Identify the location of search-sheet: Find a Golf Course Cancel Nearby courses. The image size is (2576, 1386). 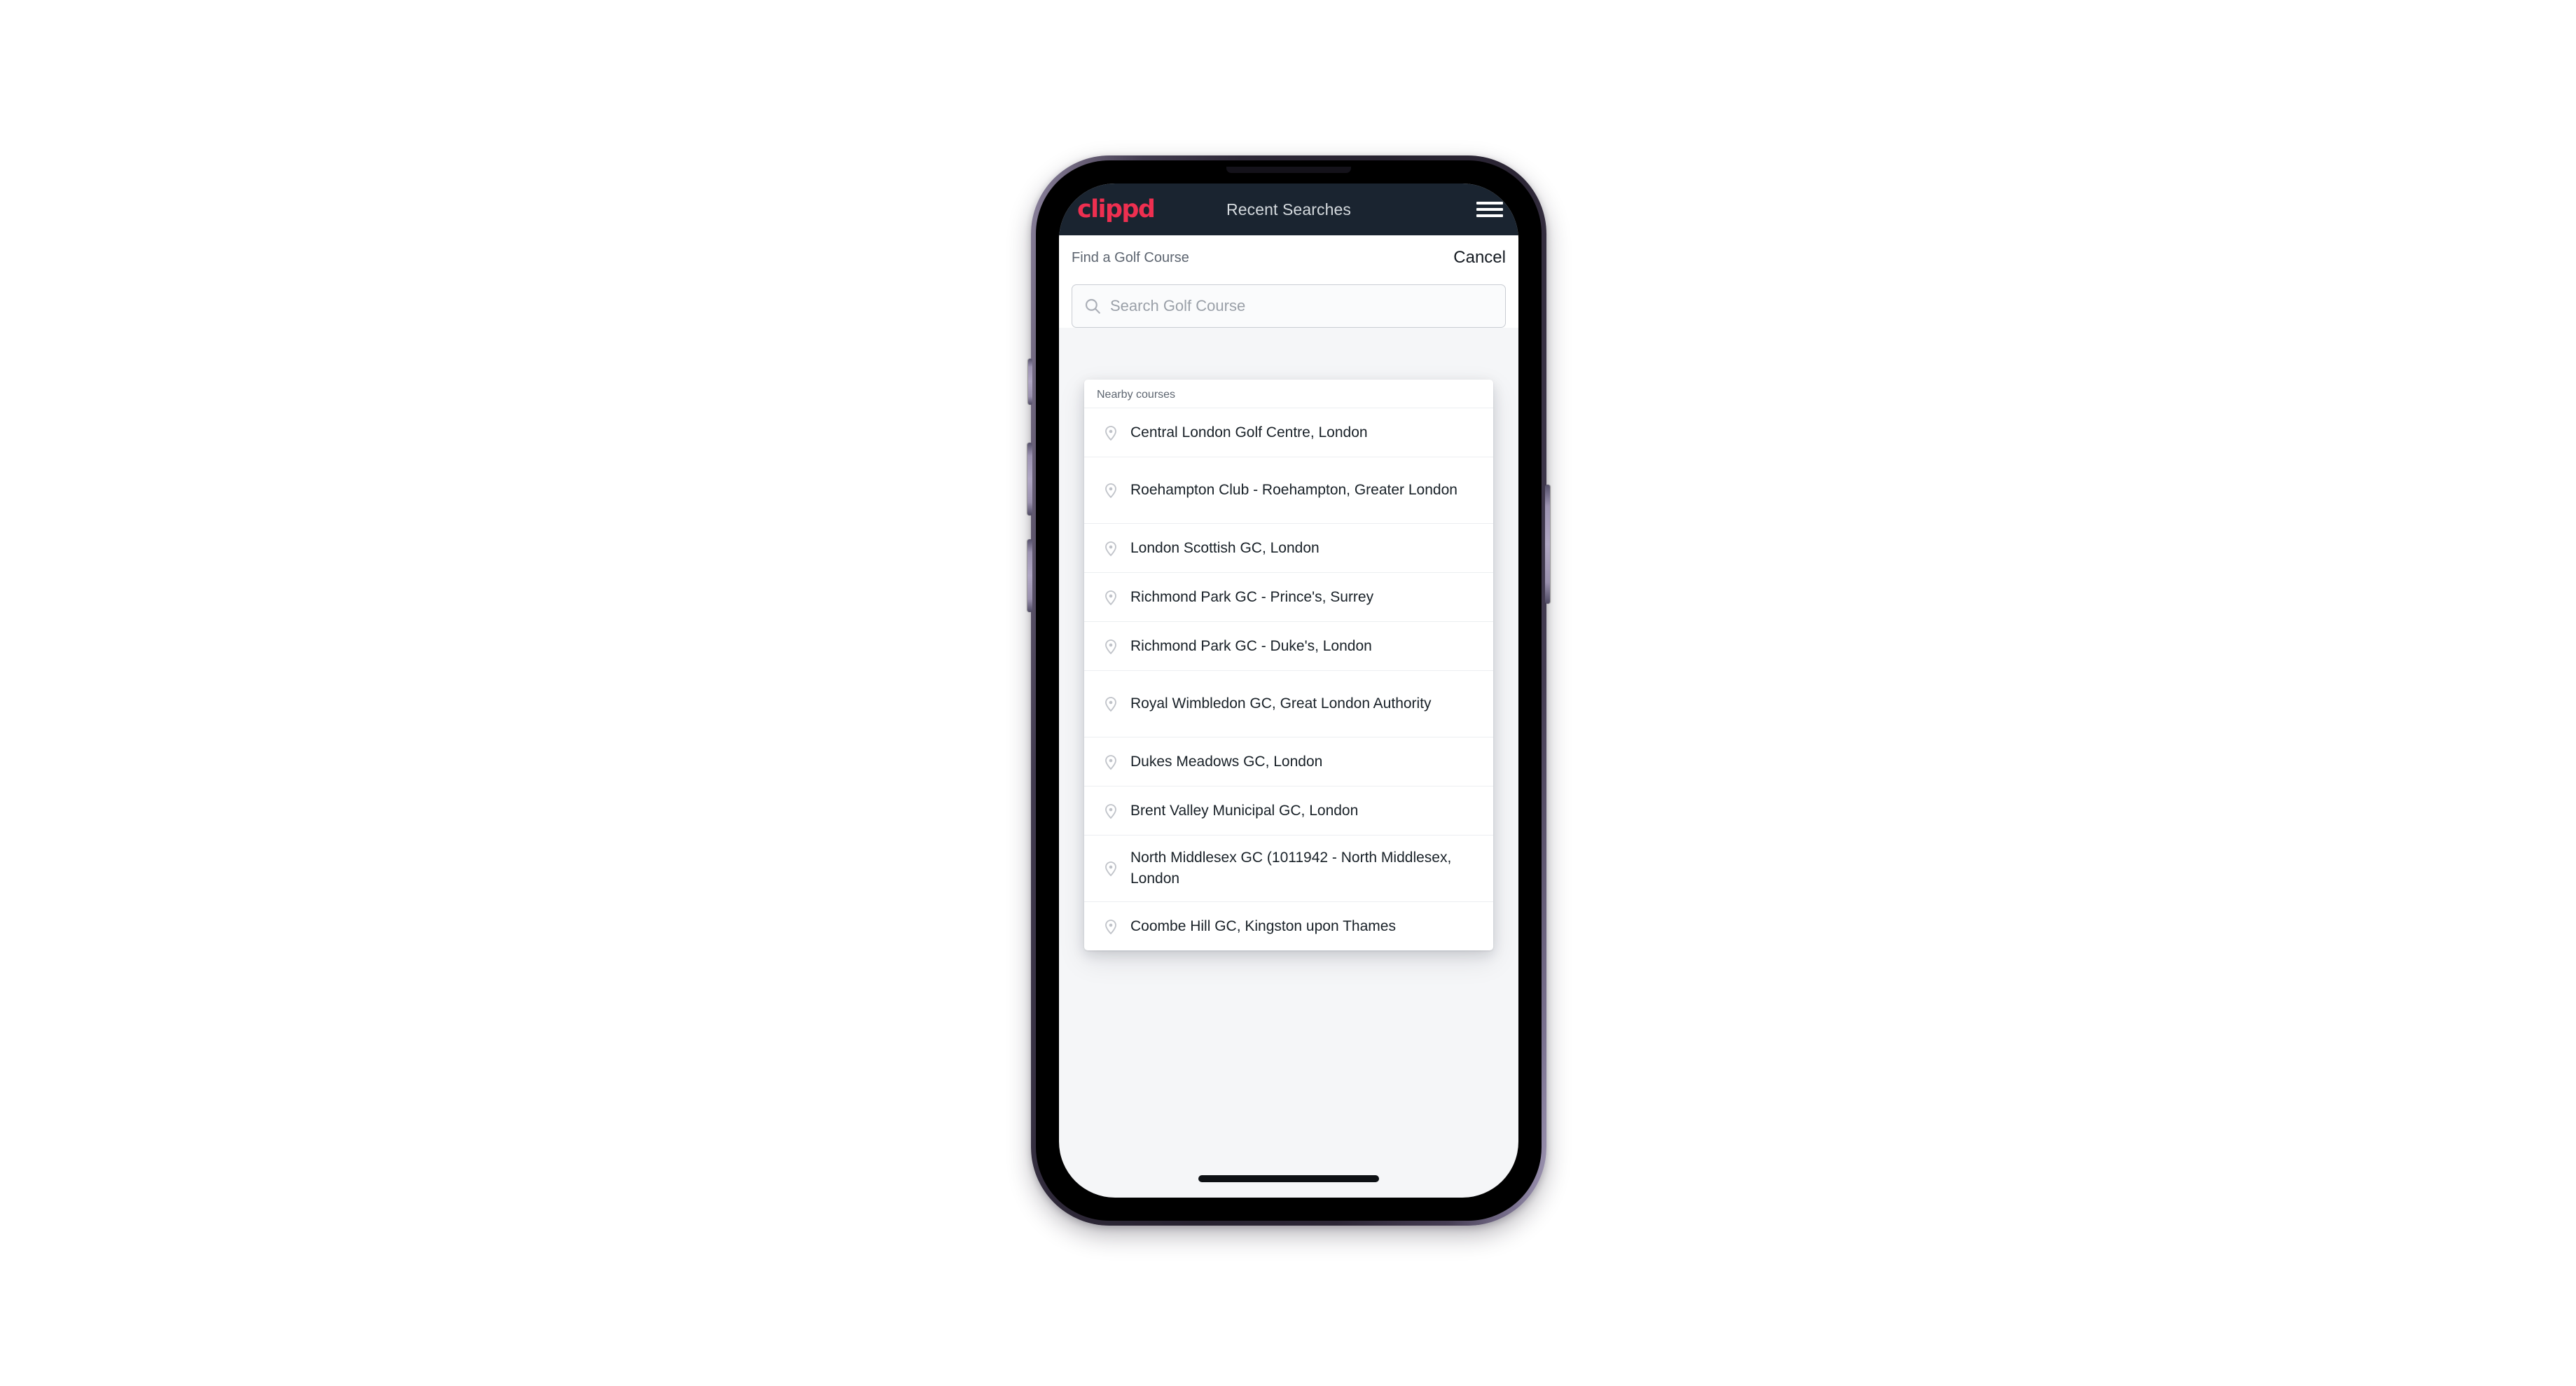
(1289, 592).